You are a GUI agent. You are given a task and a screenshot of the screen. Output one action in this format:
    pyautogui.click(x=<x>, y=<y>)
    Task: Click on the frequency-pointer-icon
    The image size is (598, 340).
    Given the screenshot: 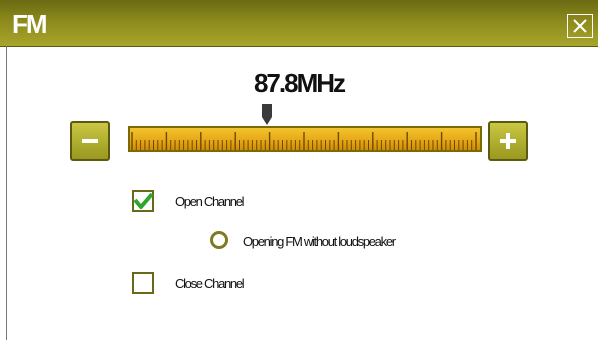 What is the action you would take?
    pyautogui.click(x=267, y=115)
    